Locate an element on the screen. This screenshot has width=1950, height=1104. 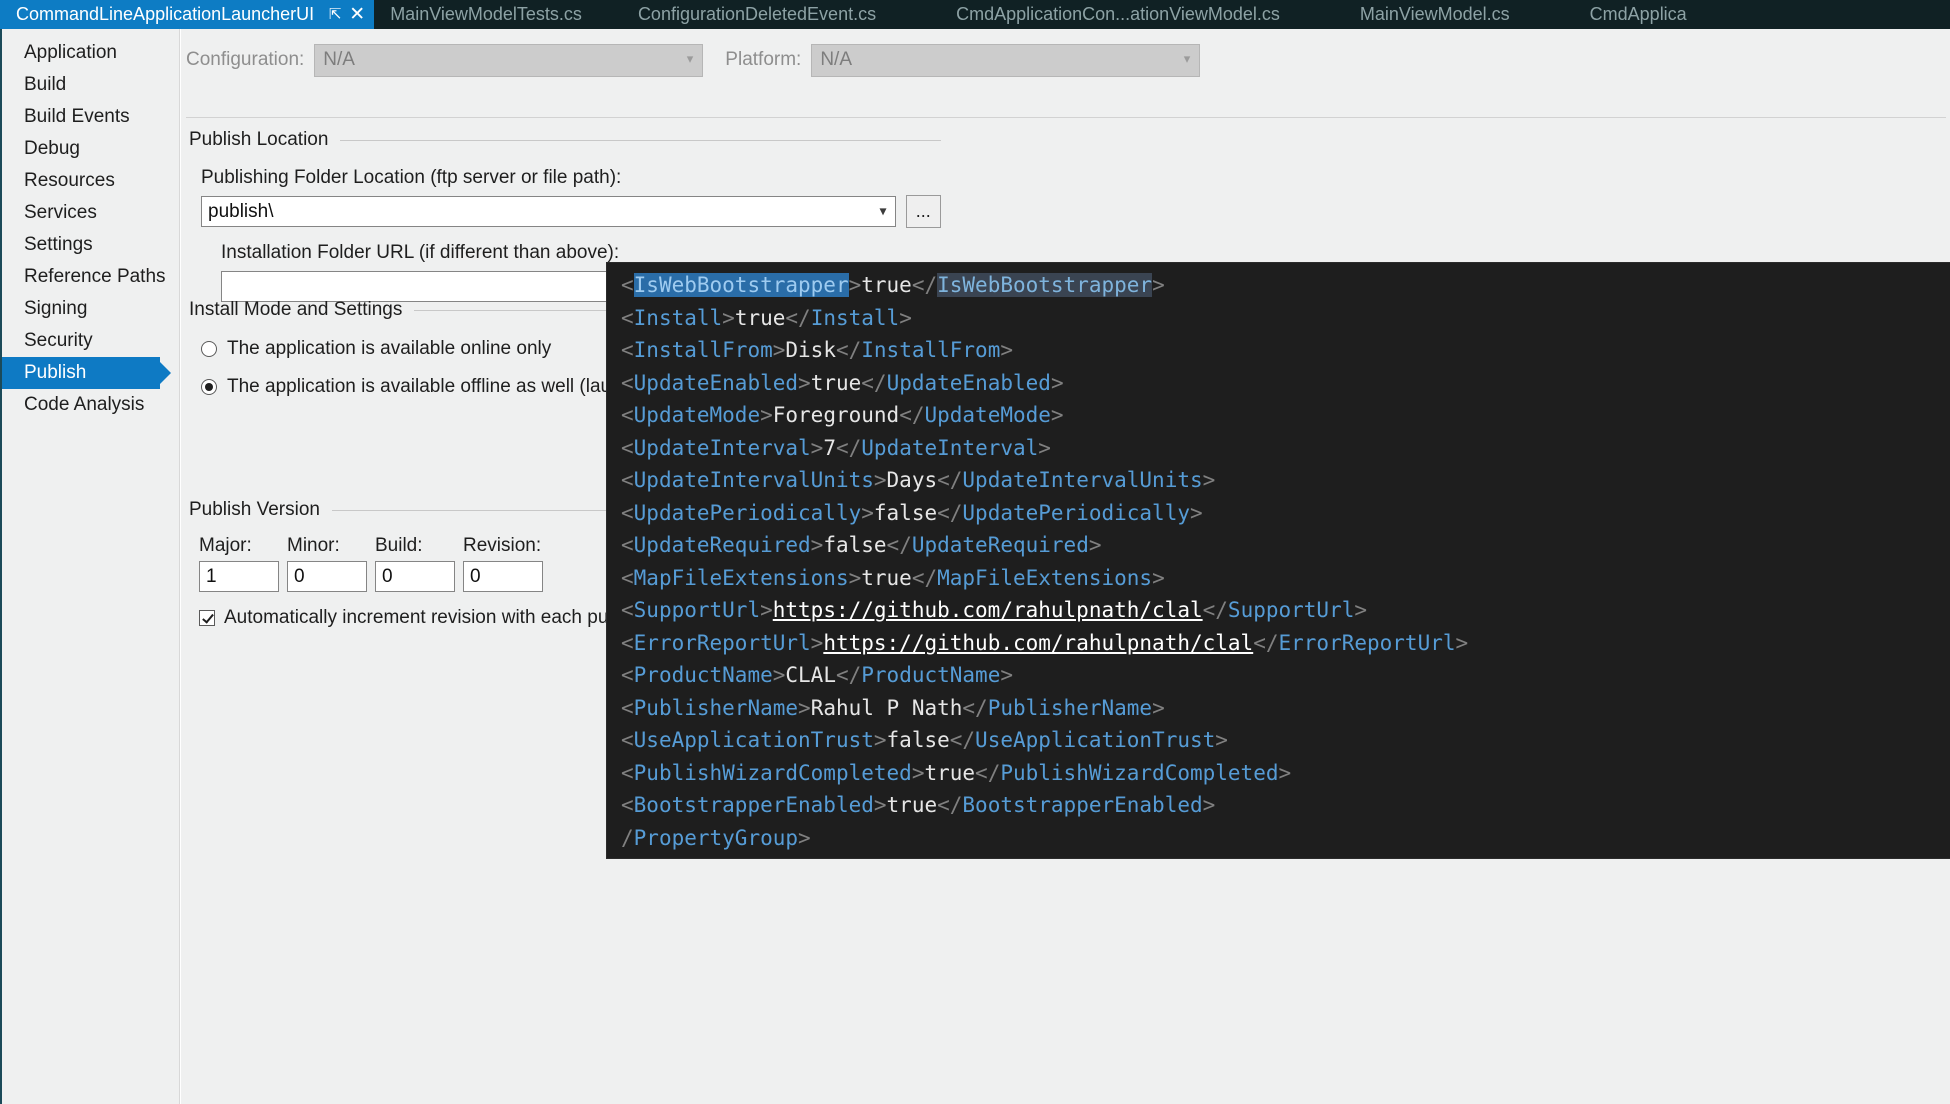
publishing-folder-input: publish\ ▾ is located at coordinates (548, 211).